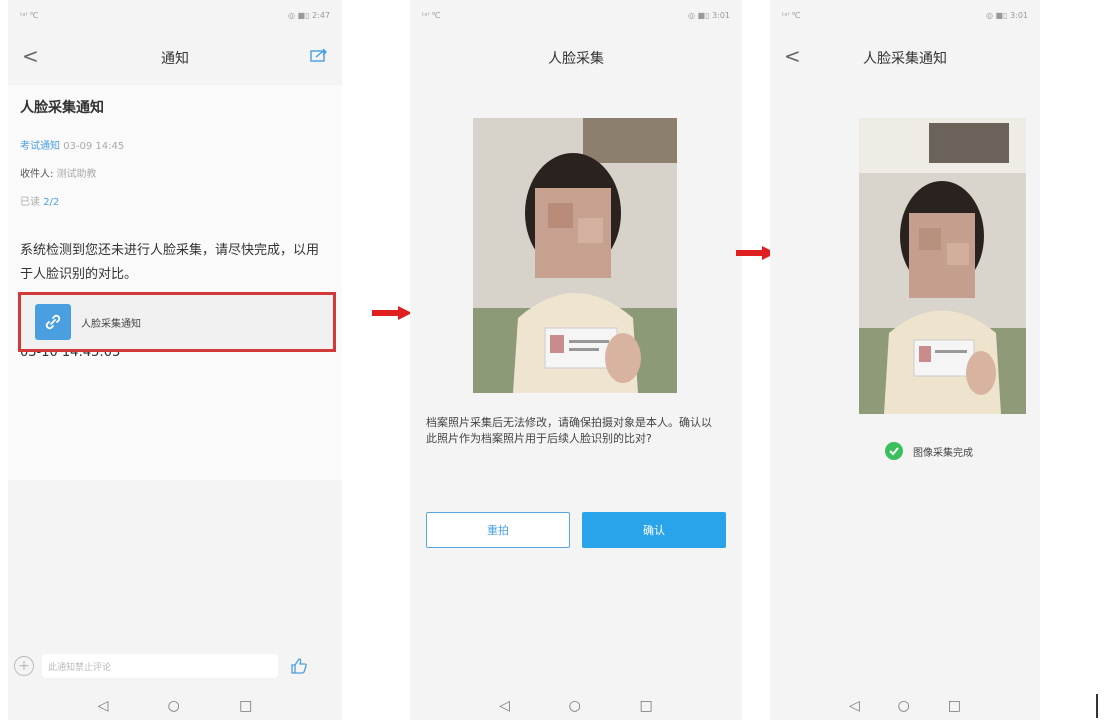 The image size is (1110, 720). What do you see at coordinates (53, 322) in the screenshot?
I see `link-icon` at bounding box center [53, 322].